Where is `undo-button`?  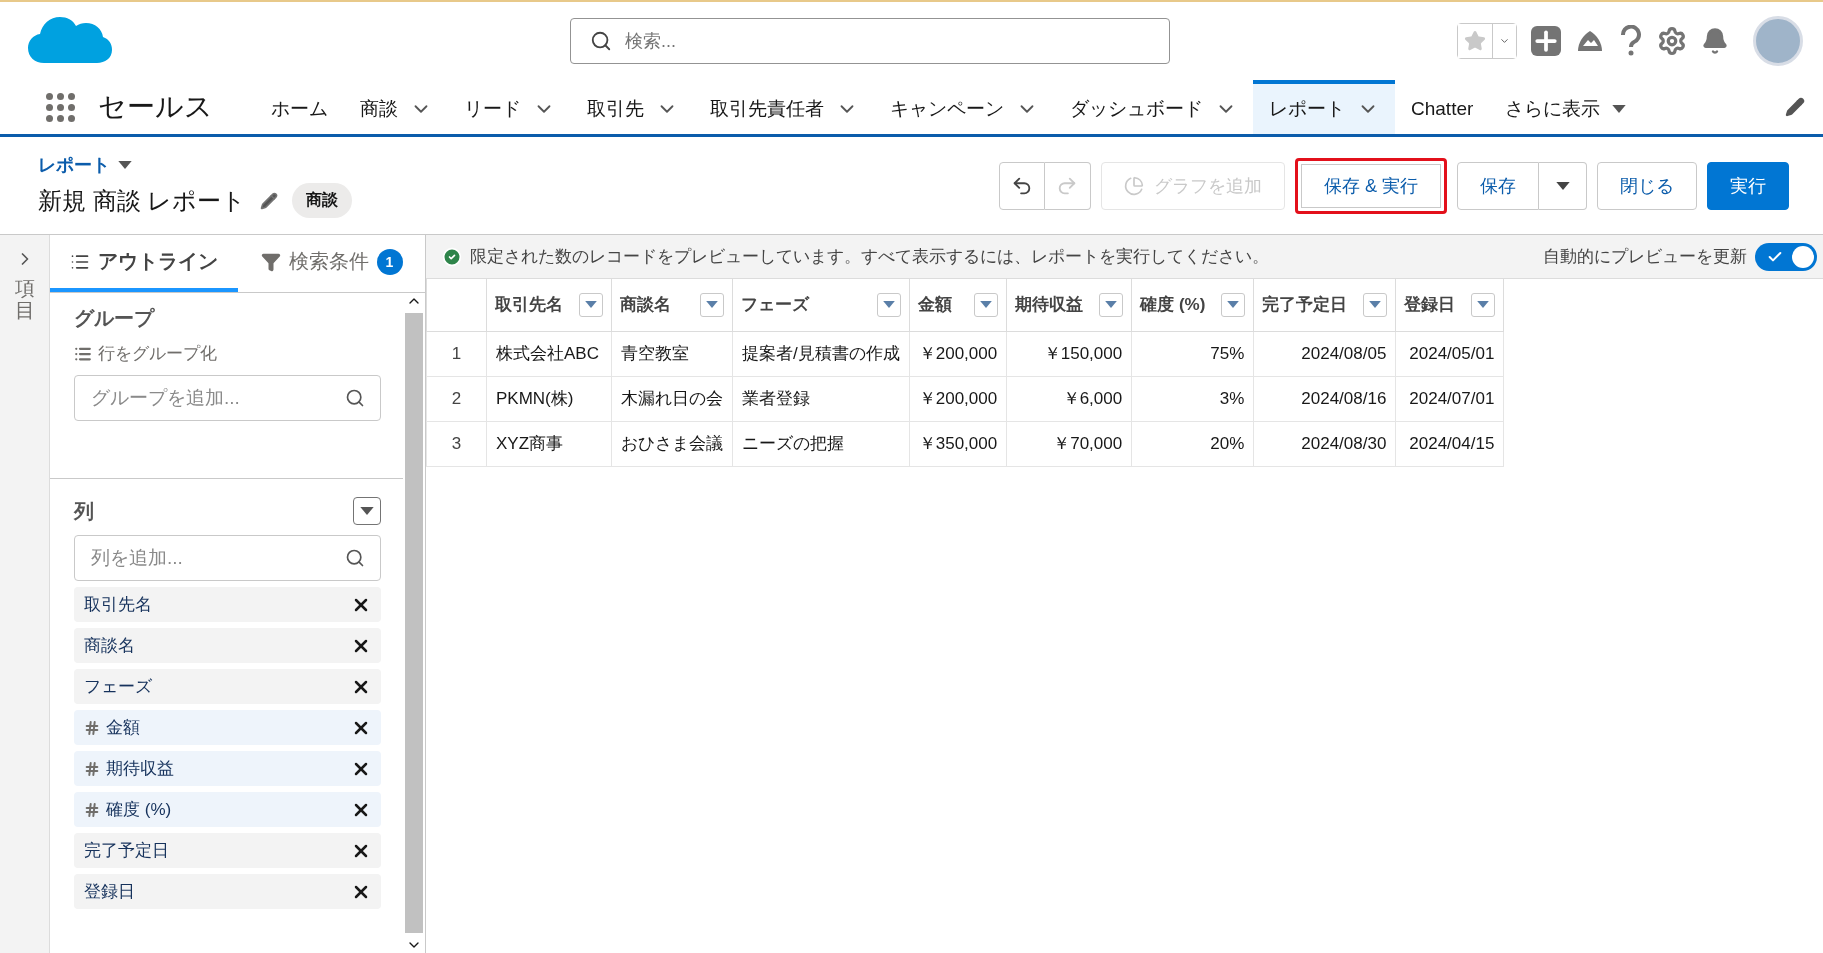 undo-button is located at coordinates (1022, 185).